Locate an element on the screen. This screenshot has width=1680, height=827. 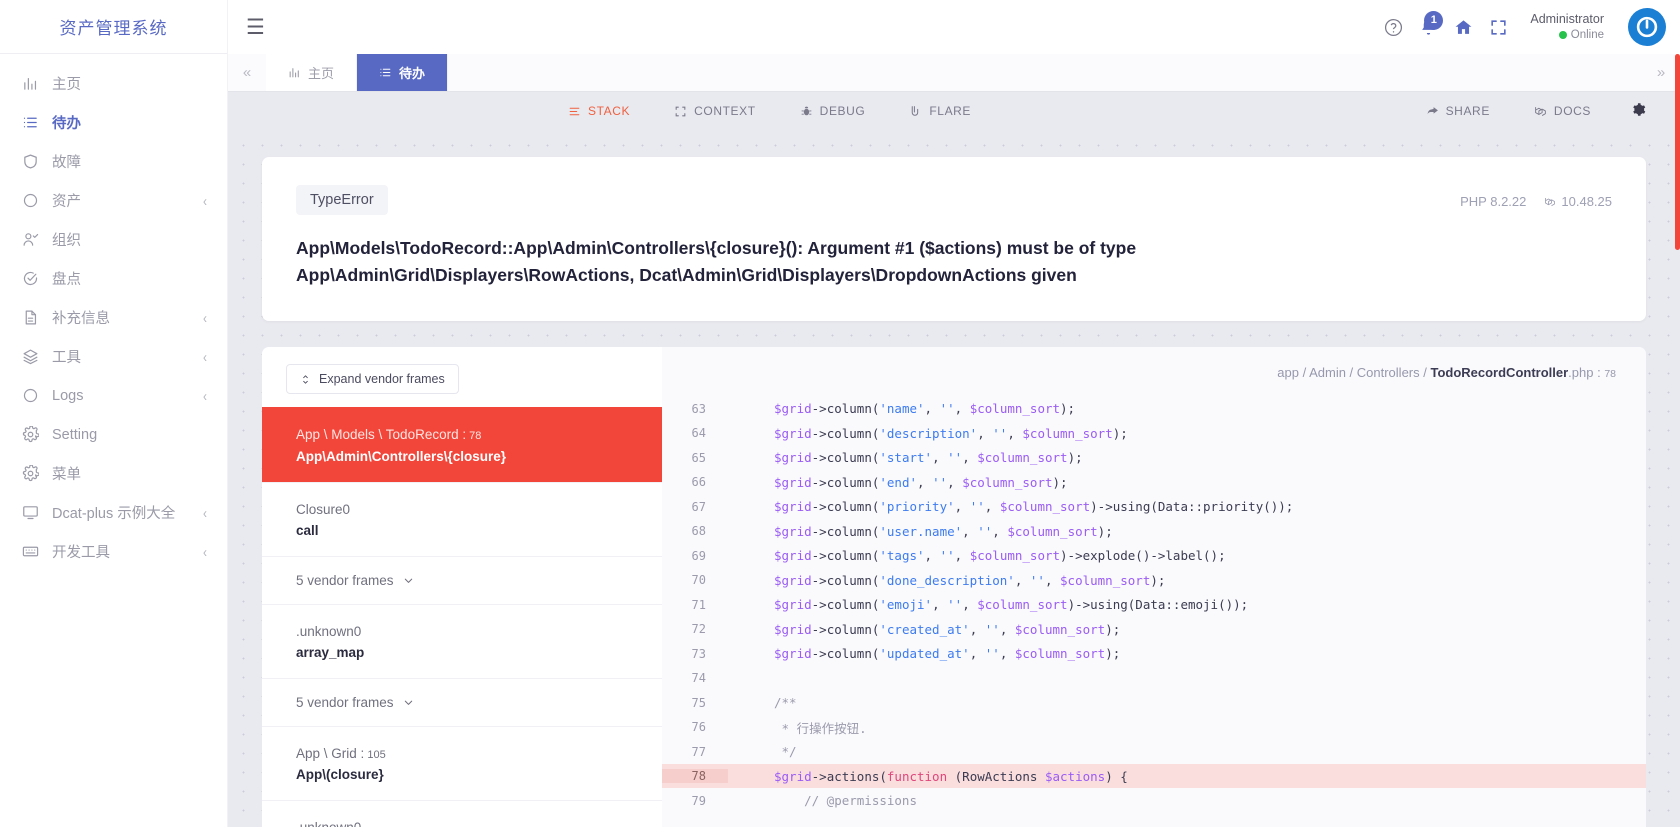
flare-tab-flare: FLARE is located at coordinates (940, 111).